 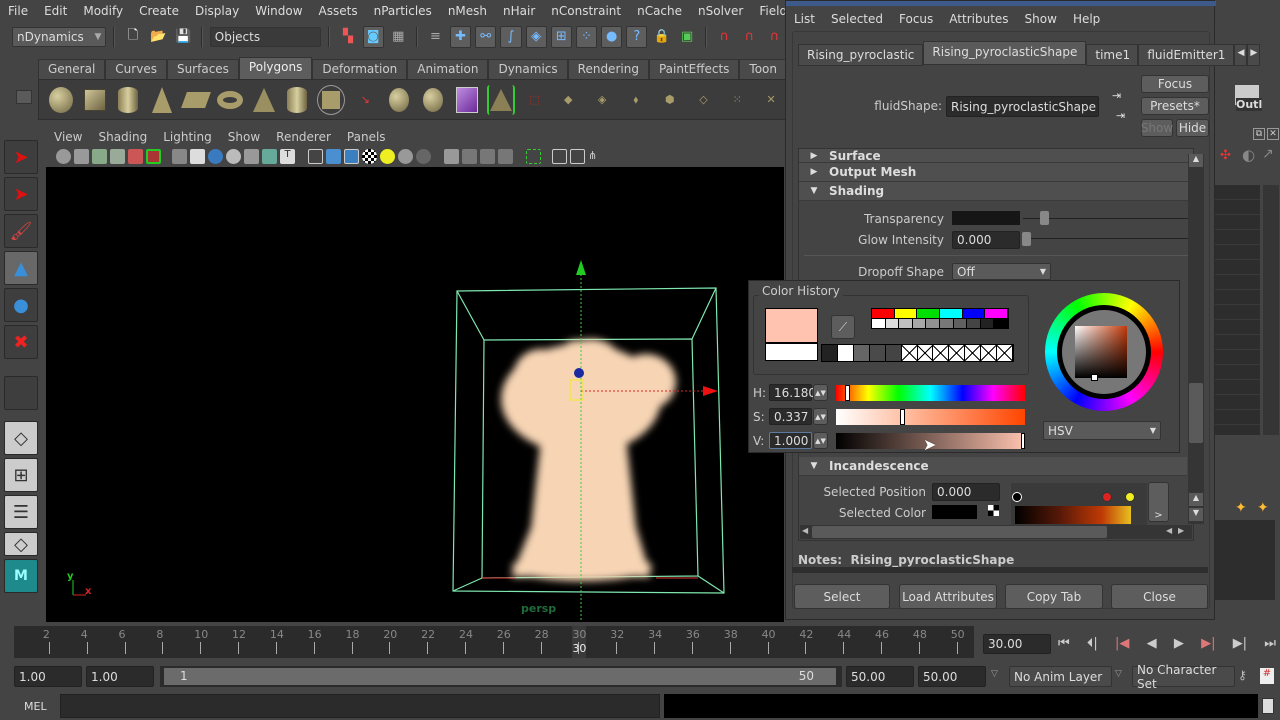 I want to click on selection-mode-field: Objects, so click(x=265, y=36).